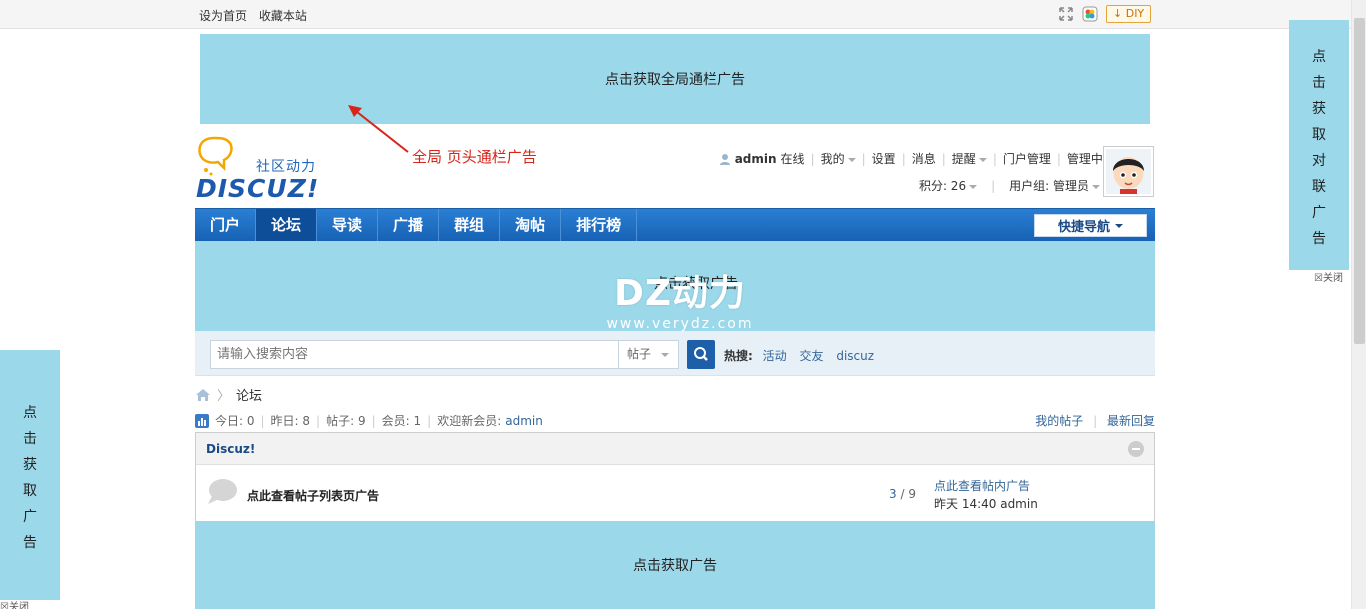 This screenshot has height=609, width=1366. I want to click on quick-nav-button: 快捷导航, so click(1090, 225).